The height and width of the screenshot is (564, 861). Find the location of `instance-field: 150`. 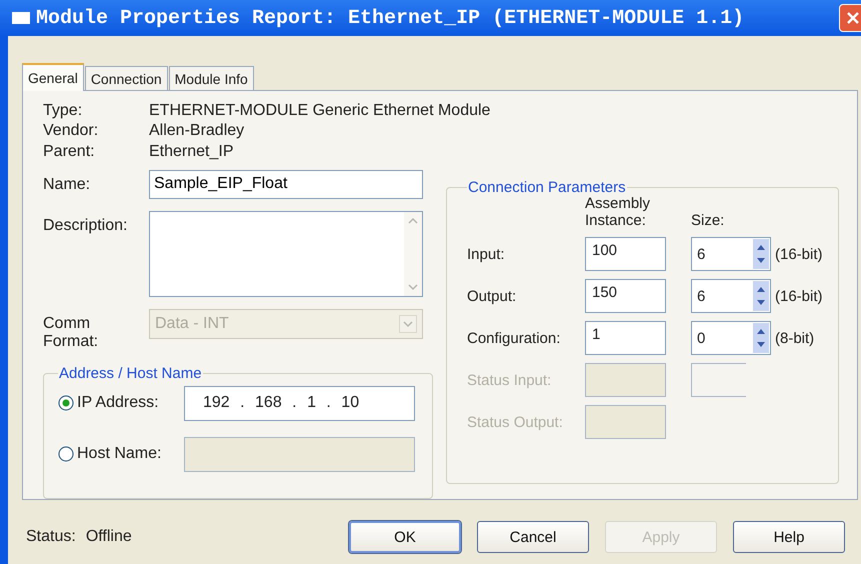

instance-field: 150 is located at coordinates (625, 296).